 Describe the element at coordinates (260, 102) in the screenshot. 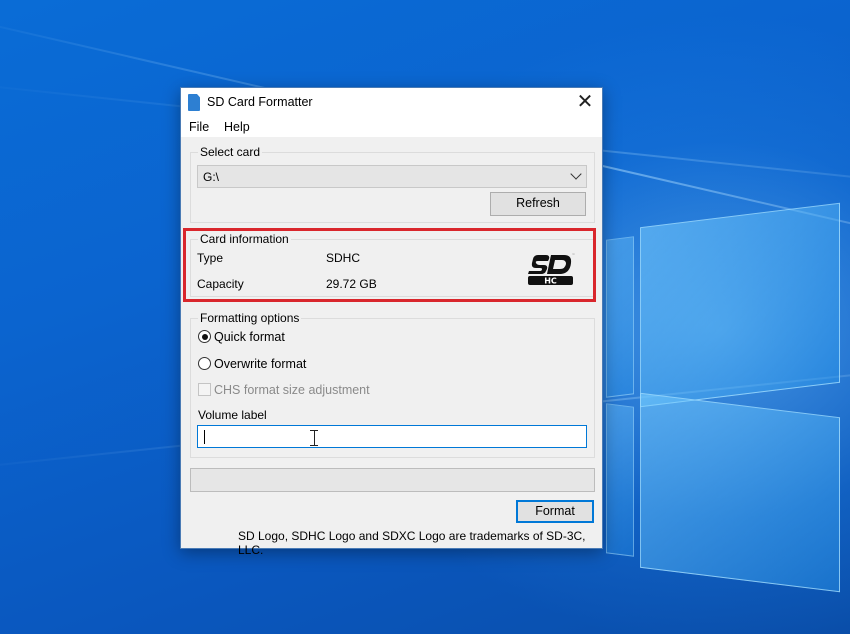

I see `window-title: SD Card Formatter` at that location.